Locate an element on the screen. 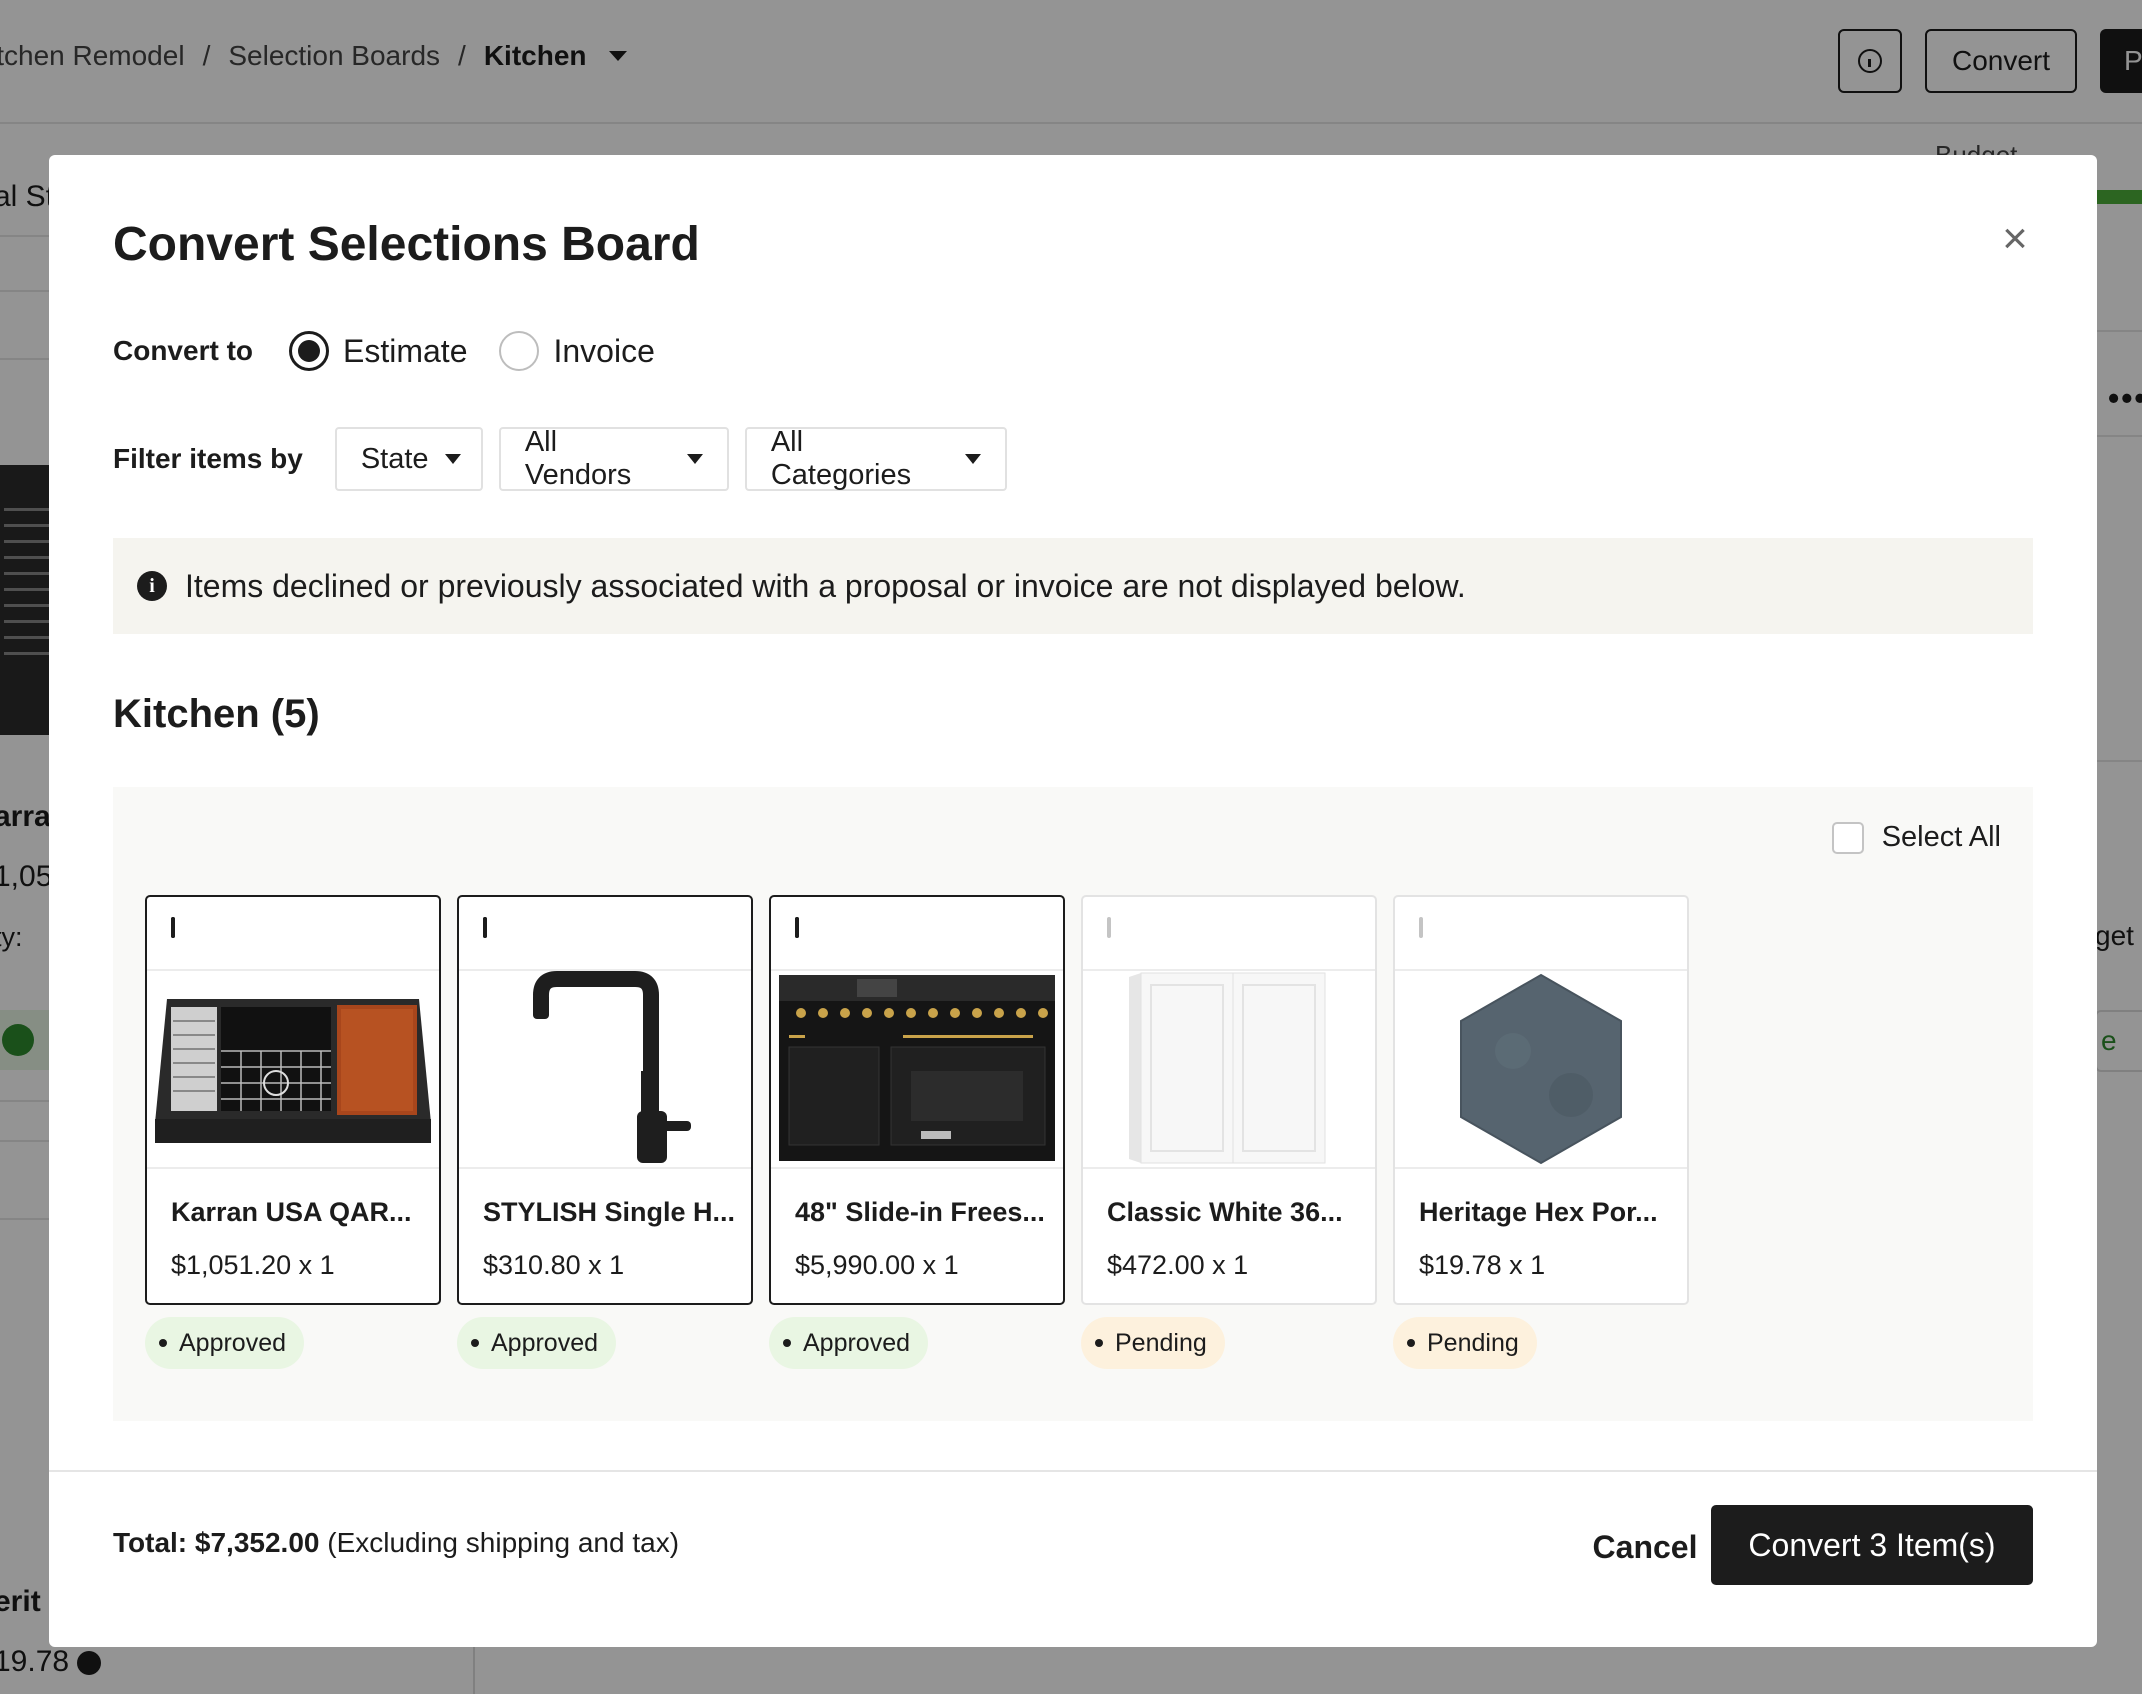  item-price: $5,990.00 x 1 is located at coordinates (877, 1265).